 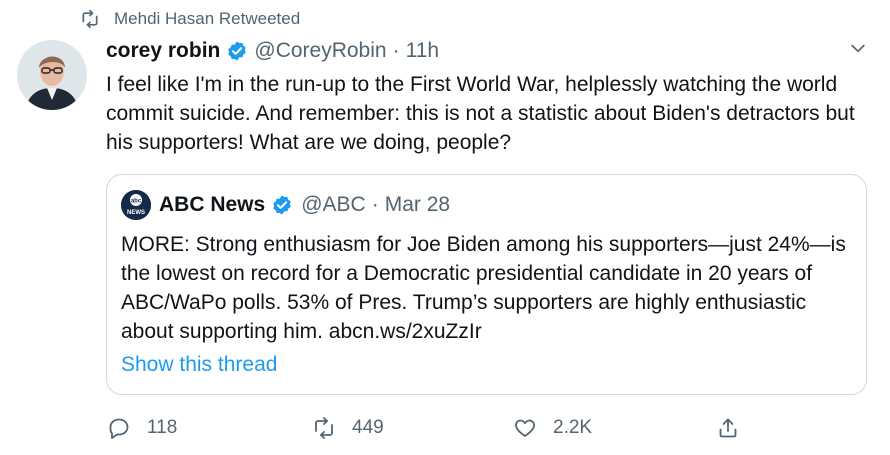 I want to click on chevron-down-icon, so click(x=858, y=48).